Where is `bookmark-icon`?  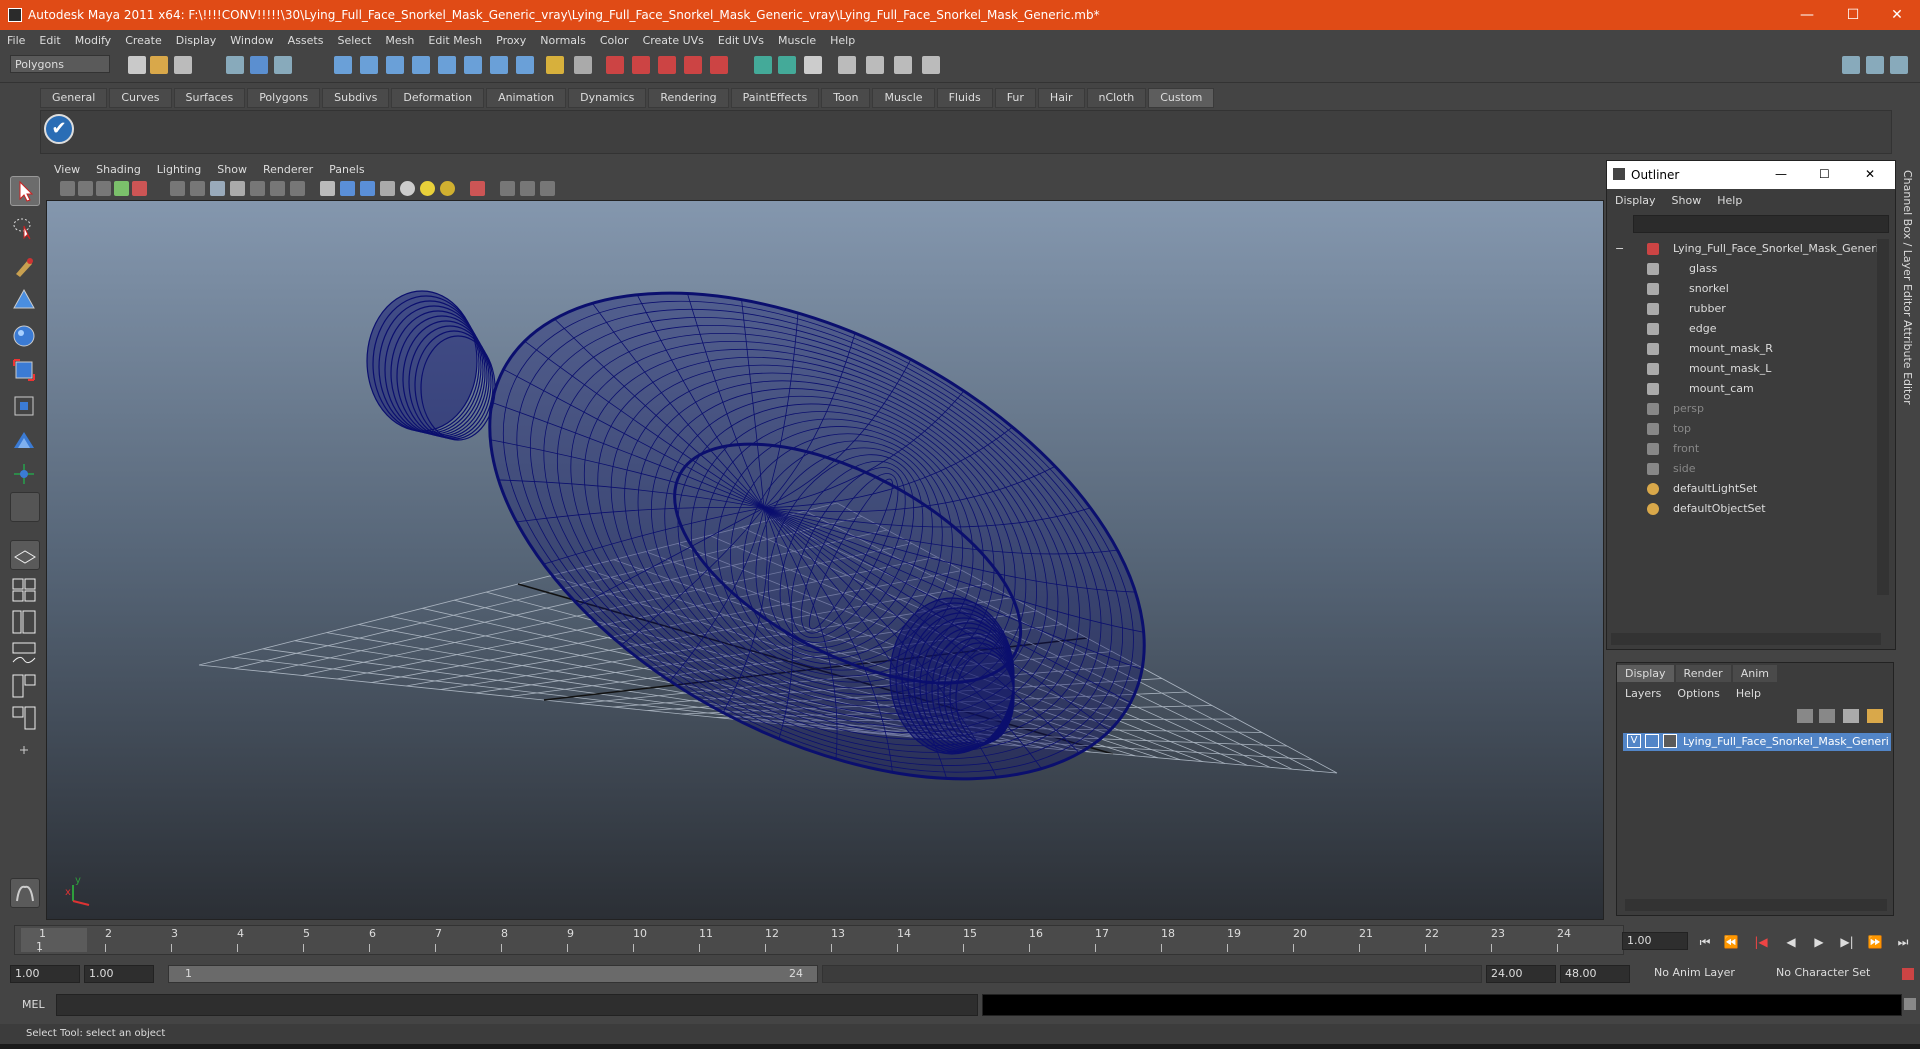
bookmark-icon is located at coordinates (103, 188).